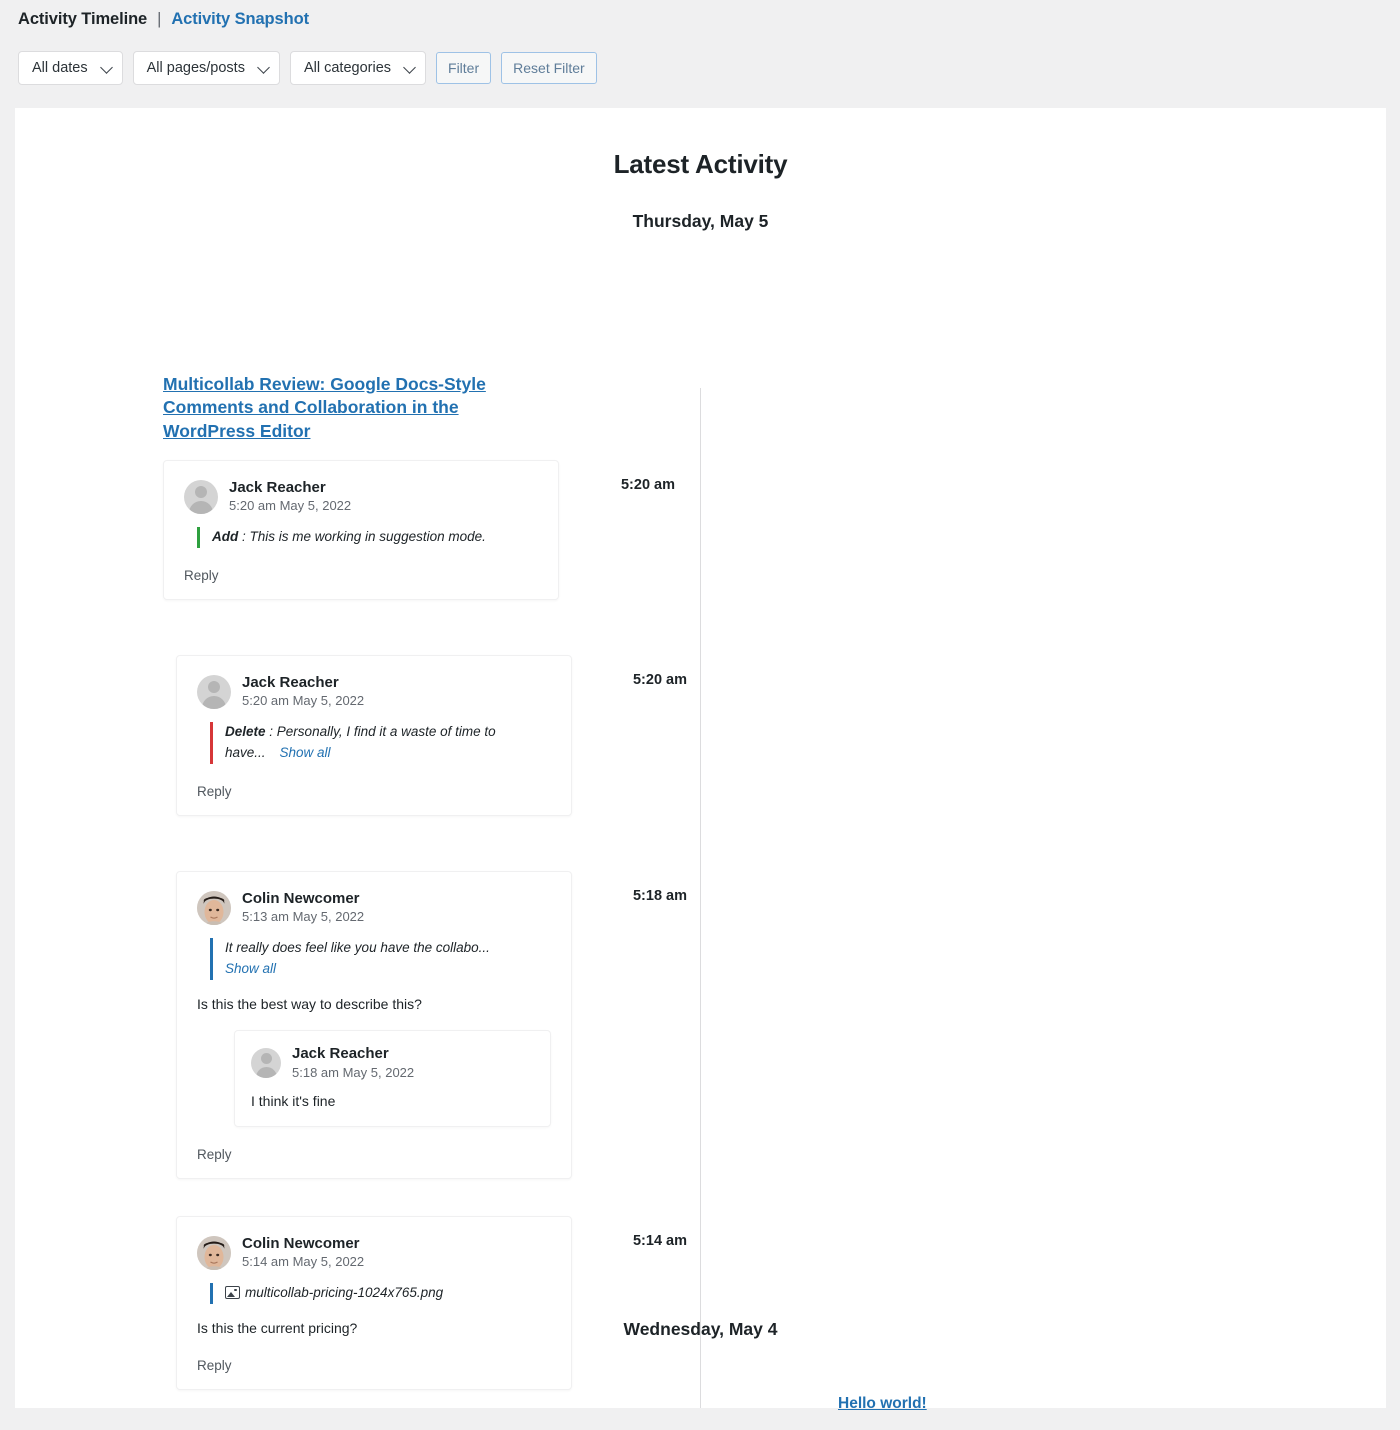 The image size is (1400, 1430). I want to click on quote-label: Delete, so click(245, 732).